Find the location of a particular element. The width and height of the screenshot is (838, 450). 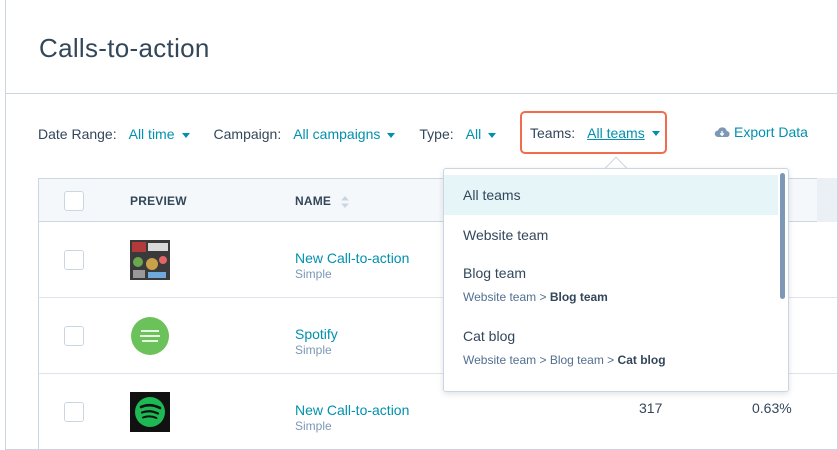

path-prefix: Website team > Blog team > is located at coordinates (540, 360).